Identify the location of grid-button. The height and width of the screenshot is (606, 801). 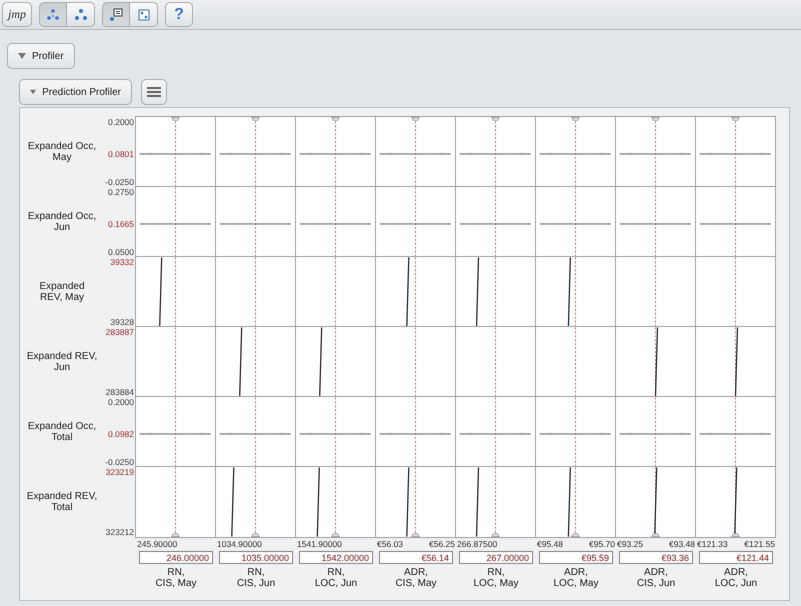
(144, 14).